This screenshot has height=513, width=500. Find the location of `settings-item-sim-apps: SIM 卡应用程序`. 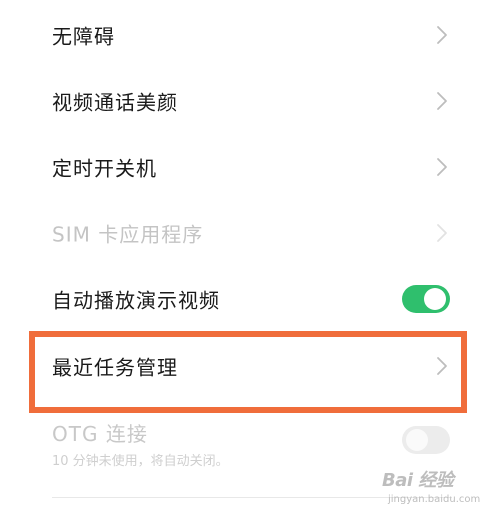

settings-item-sim-apps: SIM 卡应用程序 is located at coordinates (250, 233).